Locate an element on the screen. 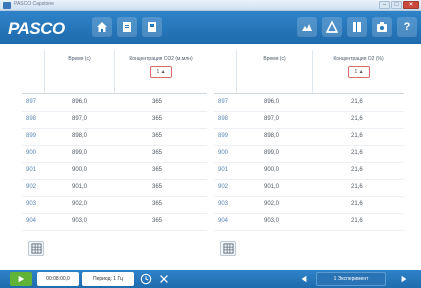  graph-icon is located at coordinates (332, 26).